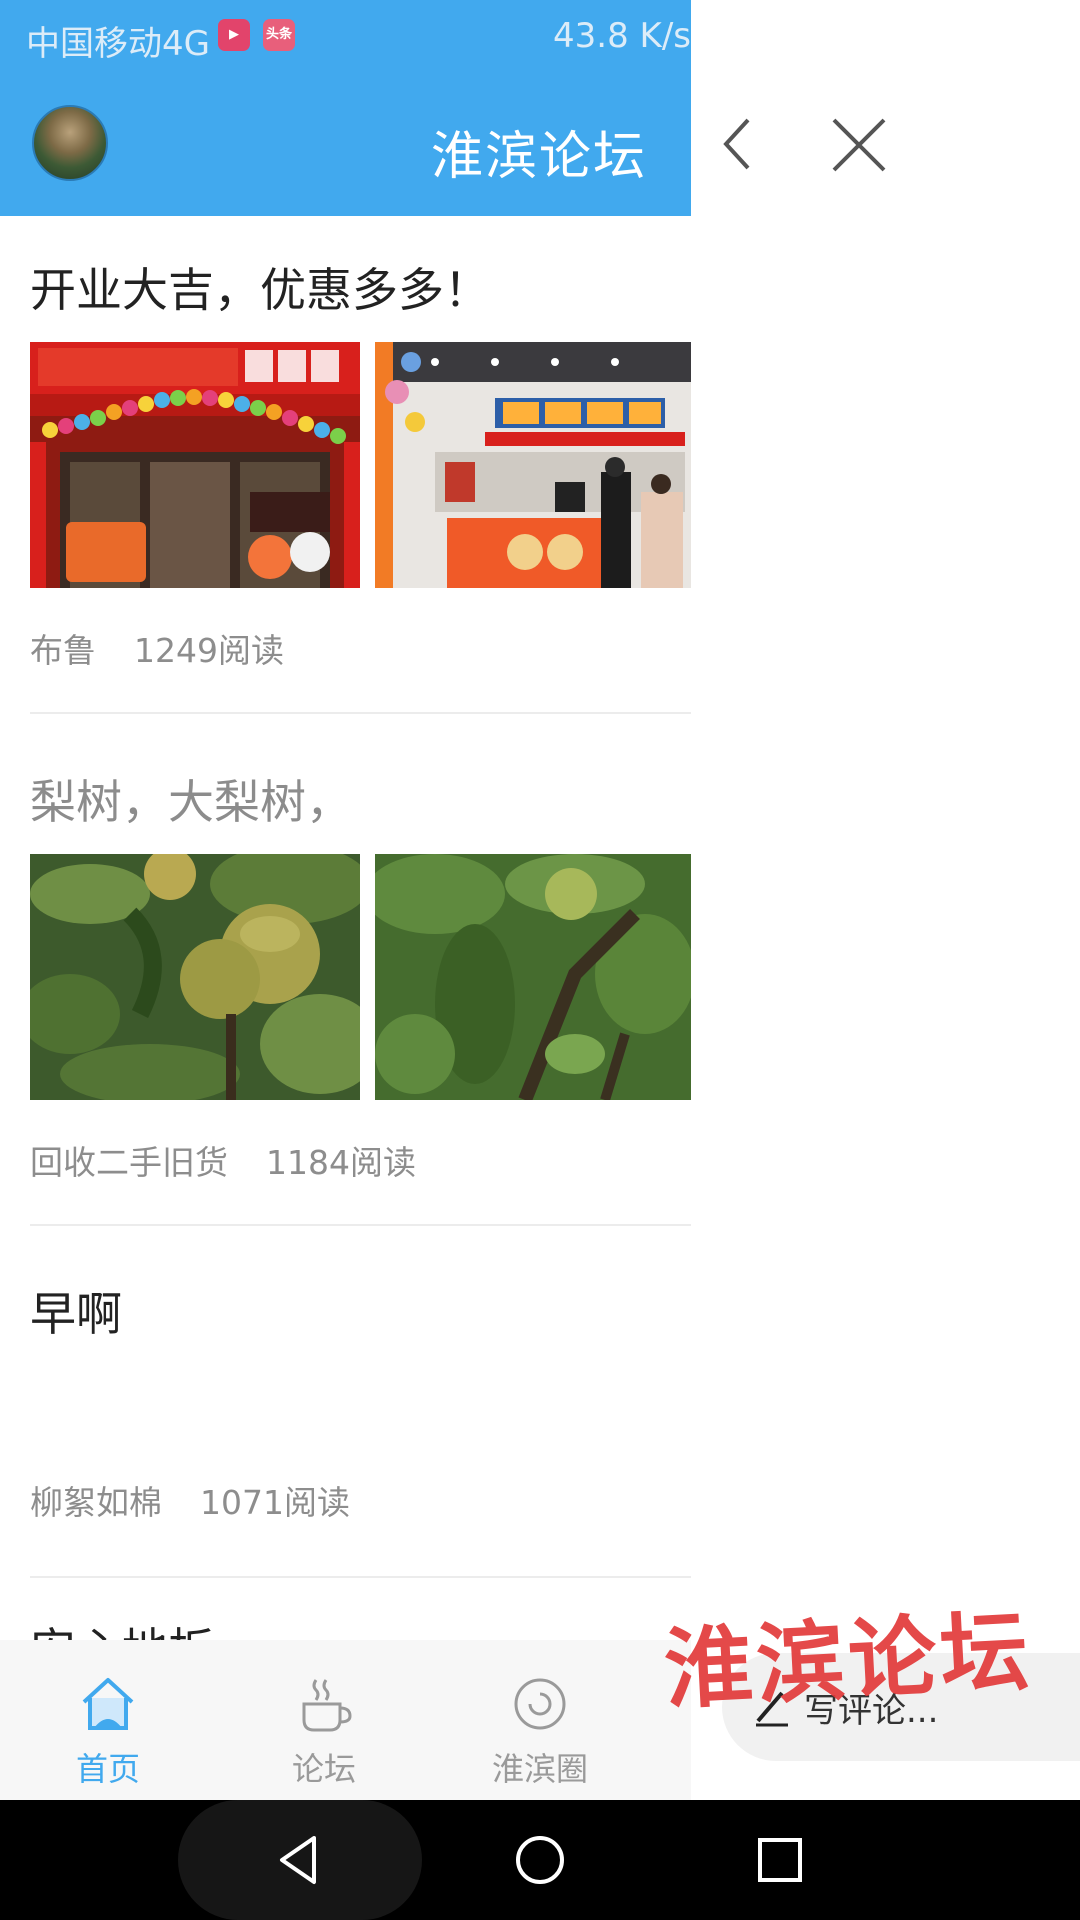 The height and width of the screenshot is (1920, 1080). I want to click on post-title: 早啊, so click(76, 1311).